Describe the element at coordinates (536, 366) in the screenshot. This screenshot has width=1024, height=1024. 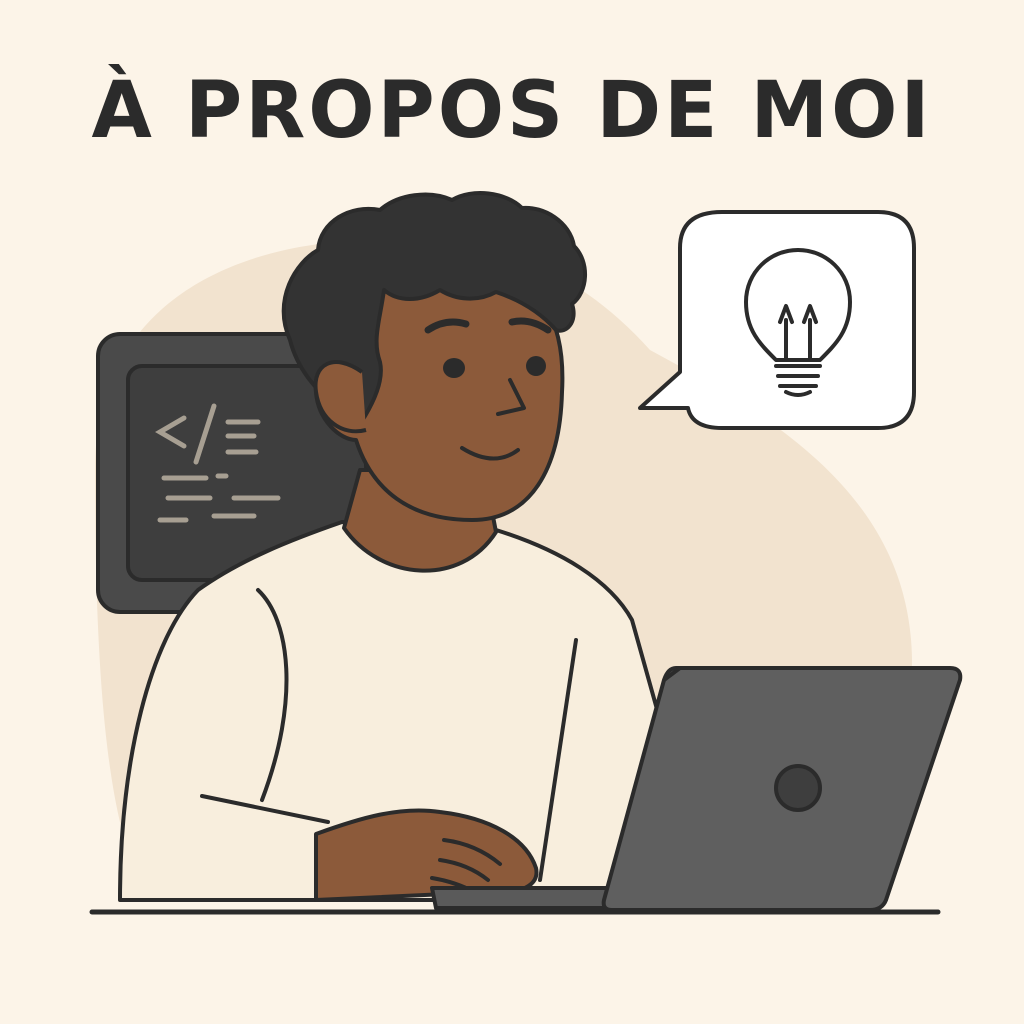
I see `right-eye` at that location.